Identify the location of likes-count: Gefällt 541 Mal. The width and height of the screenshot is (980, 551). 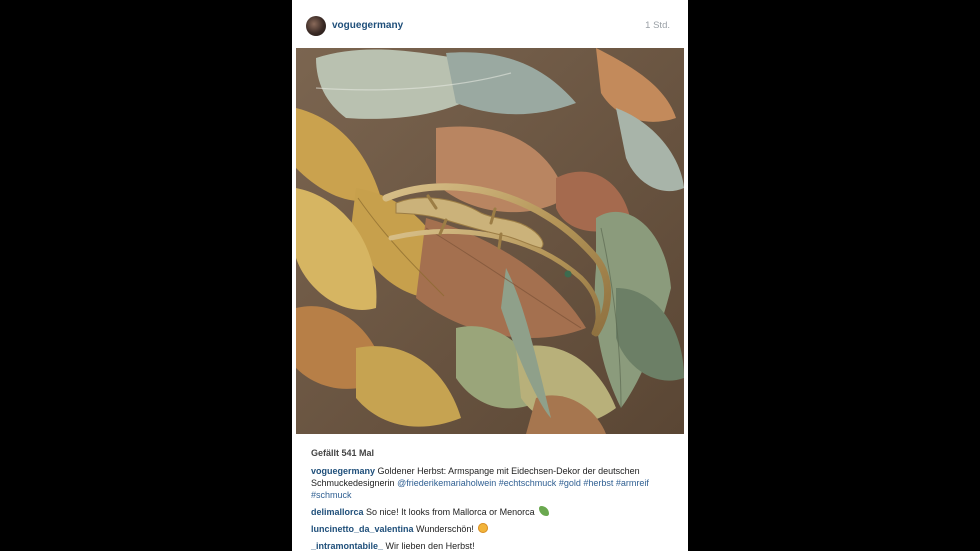
(491, 453).